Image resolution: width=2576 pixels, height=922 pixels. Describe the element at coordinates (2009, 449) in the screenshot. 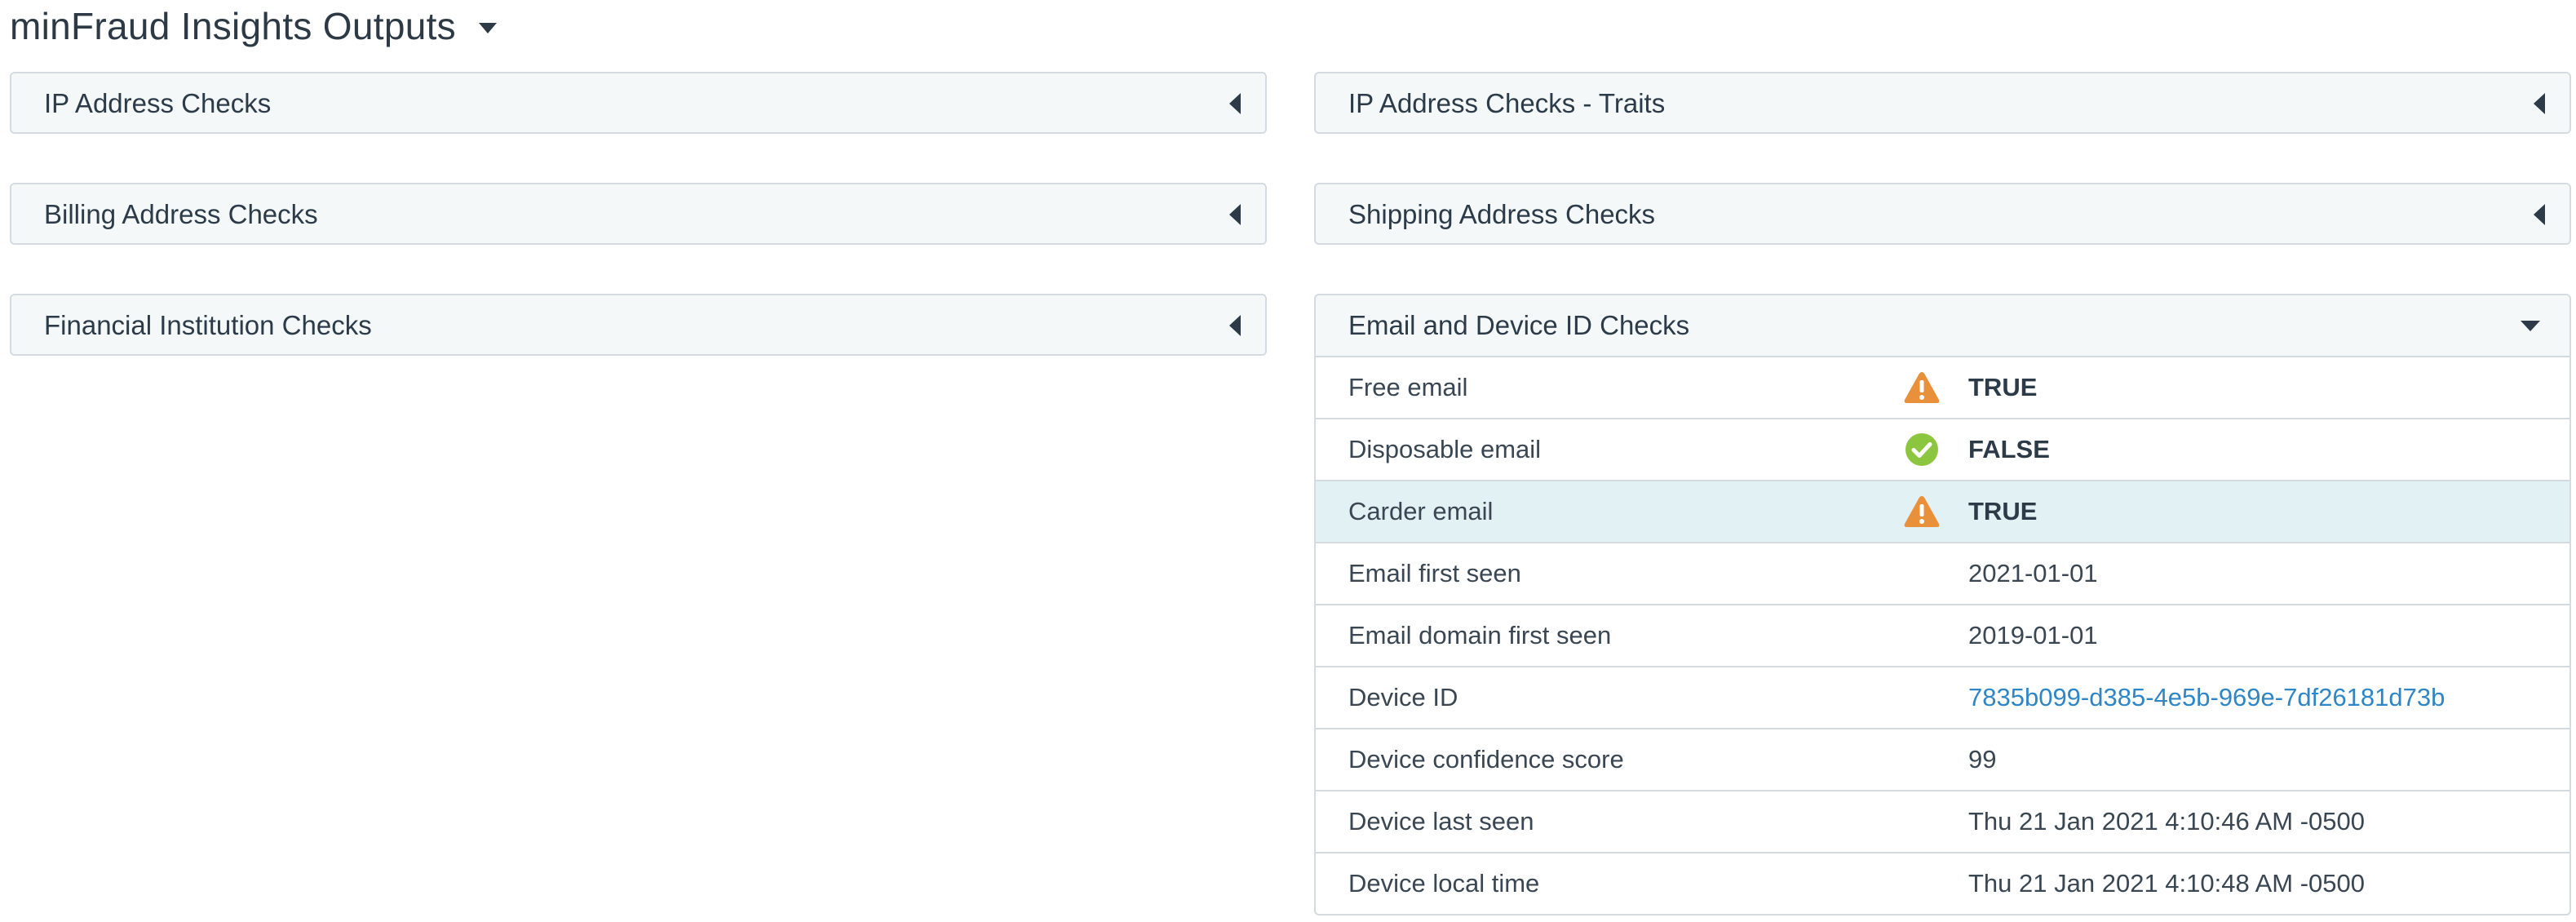

I see `row-value: FALSE` at that location.